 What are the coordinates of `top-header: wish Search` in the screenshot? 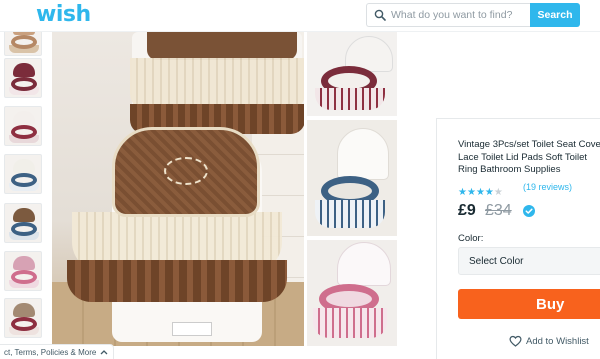 It's located at (300, 16).